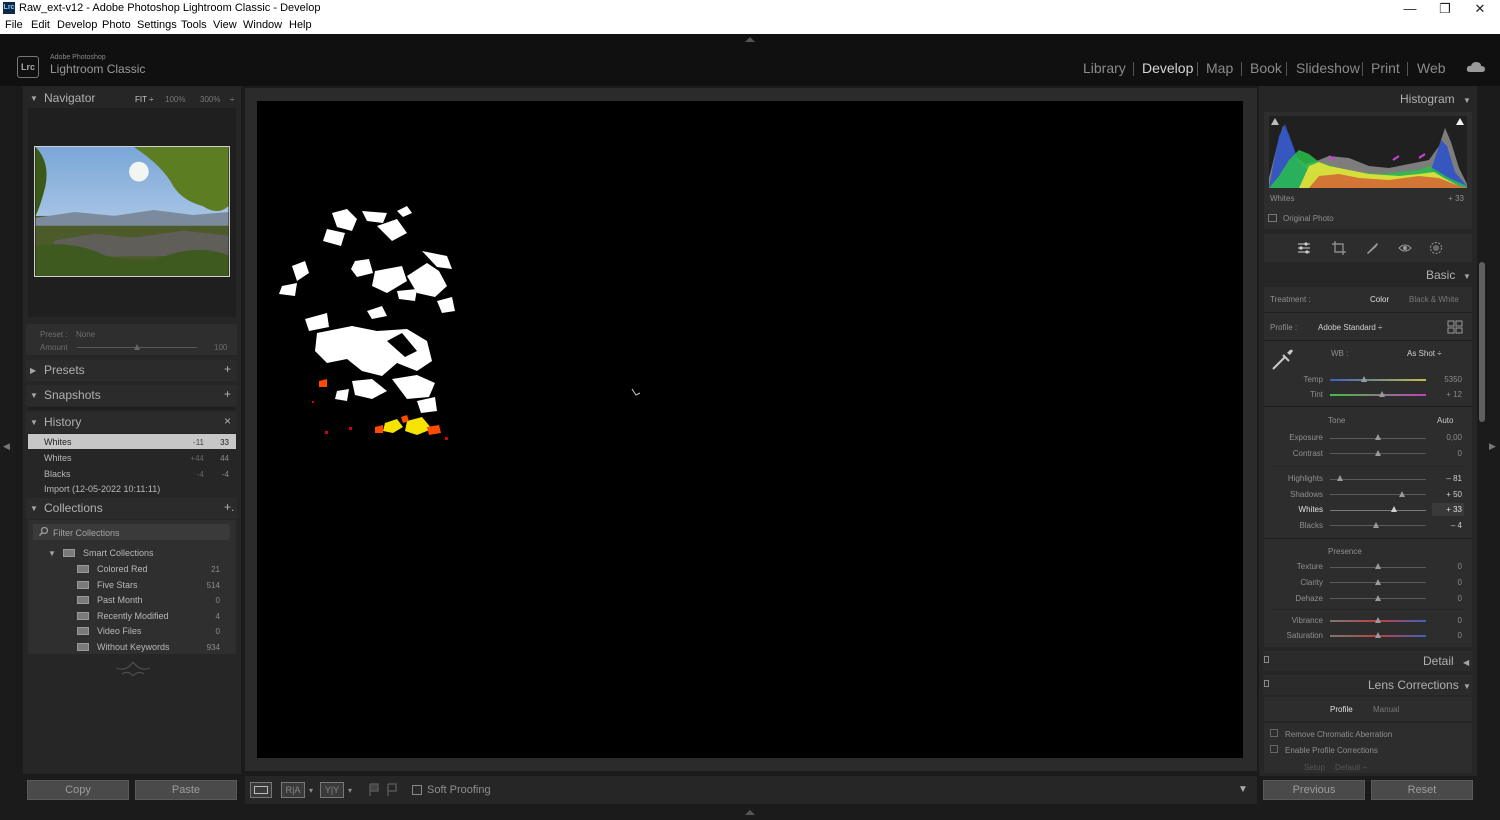 The image size is (1500, 820). What do you see at coordinates (1386, 709) in the screenshot?
I see `lens-tab-manual: Manual` at bounding box center [1386, 709].